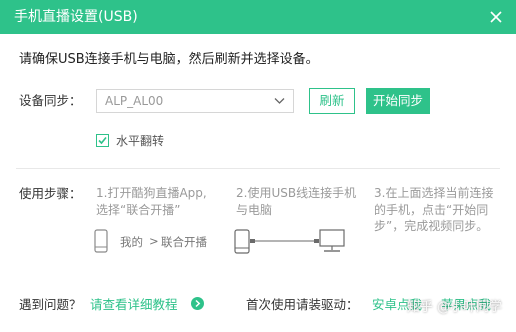 The image size is (516, 332). I want to click on start-sync-button: 开始同步, so click(398, 101).